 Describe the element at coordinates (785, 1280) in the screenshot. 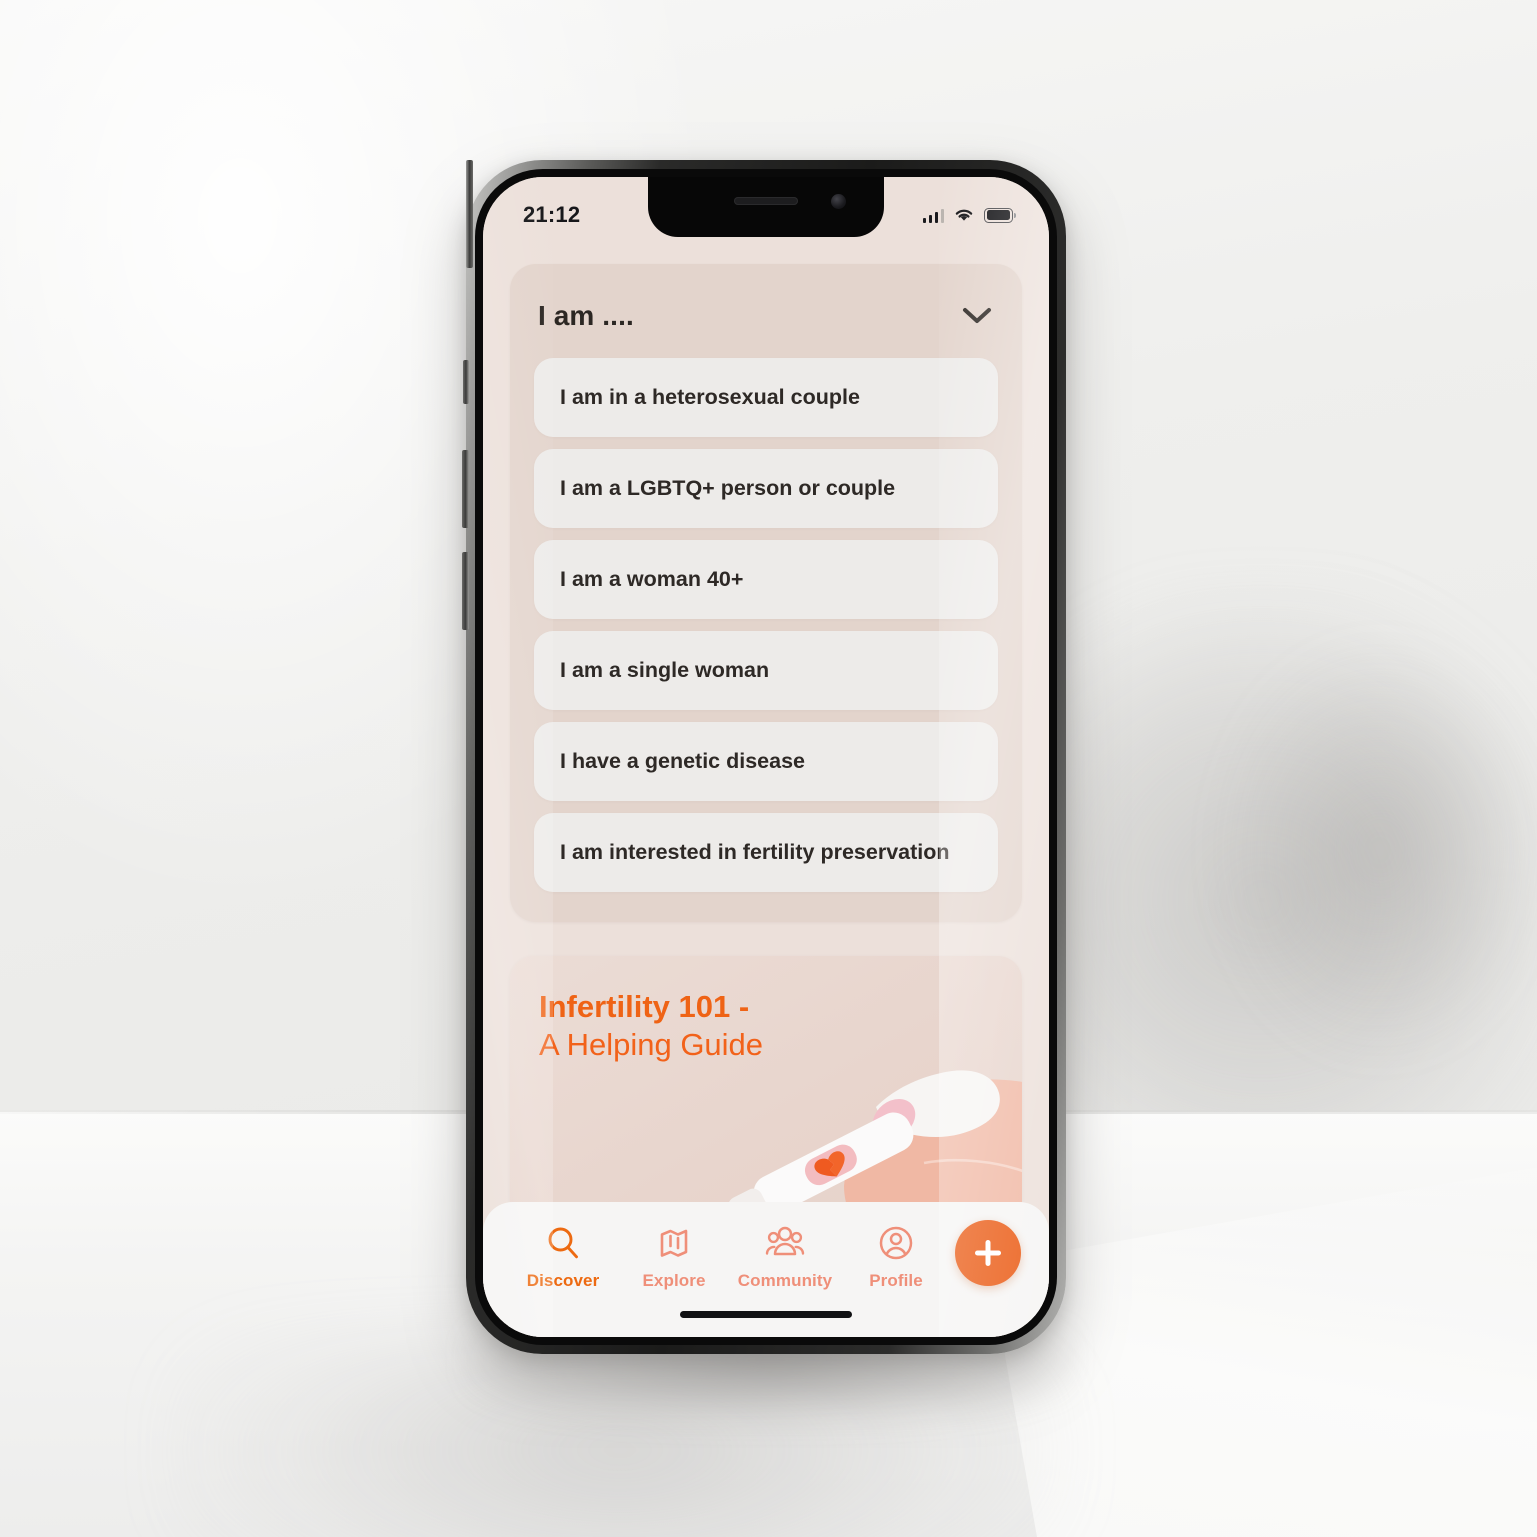

I see `nav-label-community: Community` at that location.